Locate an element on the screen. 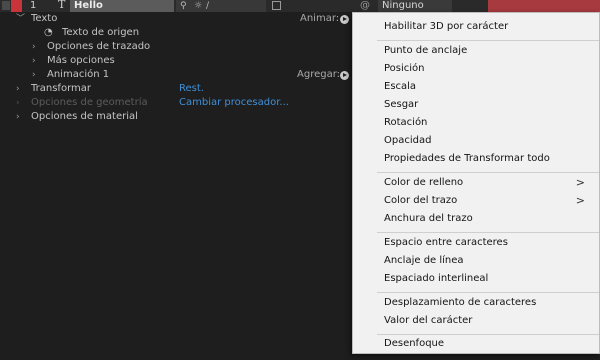  menu-item-label: Desenfoque is located at coordinates (414, 343).